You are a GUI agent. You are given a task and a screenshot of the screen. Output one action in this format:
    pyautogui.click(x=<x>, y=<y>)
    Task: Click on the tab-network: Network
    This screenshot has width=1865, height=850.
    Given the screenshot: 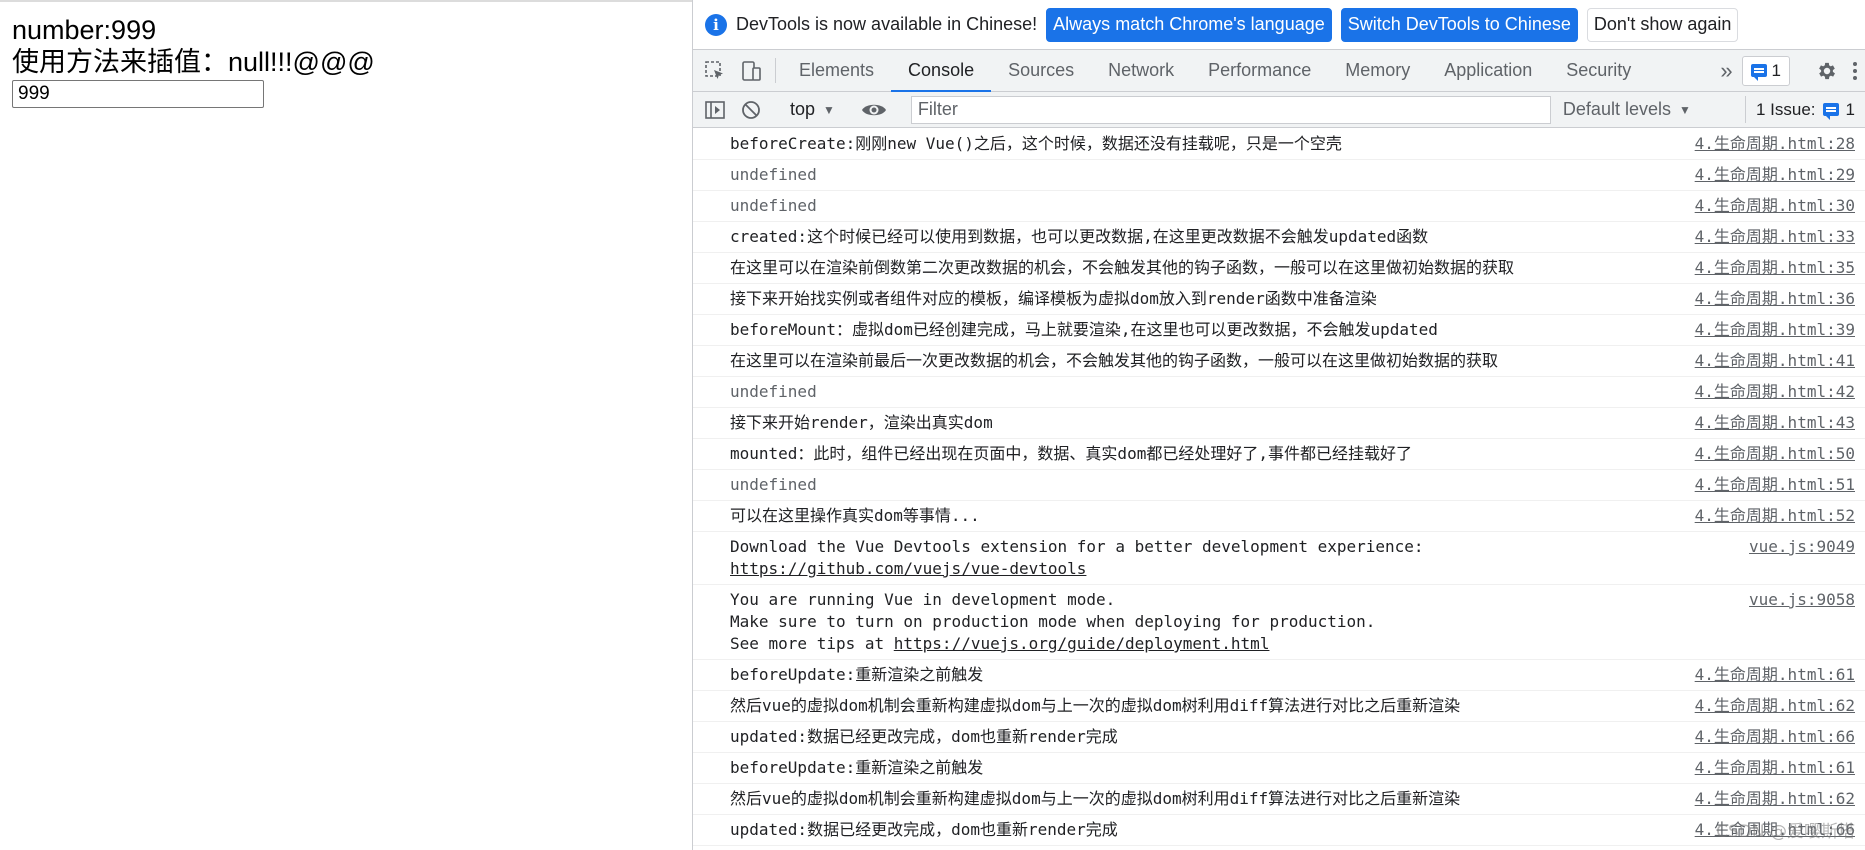 What is the action you would take?
    pyautogui.click(x=1141, y=70)
    